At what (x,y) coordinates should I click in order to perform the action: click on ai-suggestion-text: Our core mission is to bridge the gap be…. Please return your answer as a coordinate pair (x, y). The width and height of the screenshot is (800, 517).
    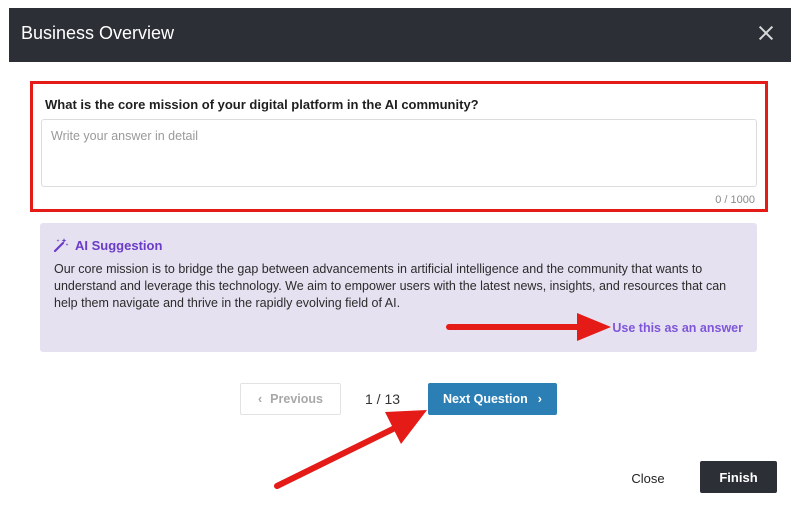
    Looking at the image, I should click on (390, 286).